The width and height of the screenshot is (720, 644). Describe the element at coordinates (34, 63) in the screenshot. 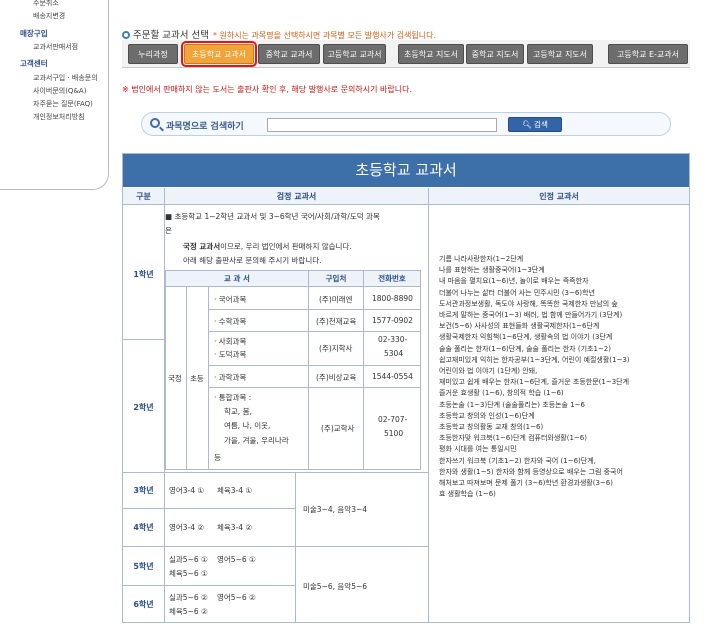

I see `sidebar-section-customer-center: 고객센터` at that location.